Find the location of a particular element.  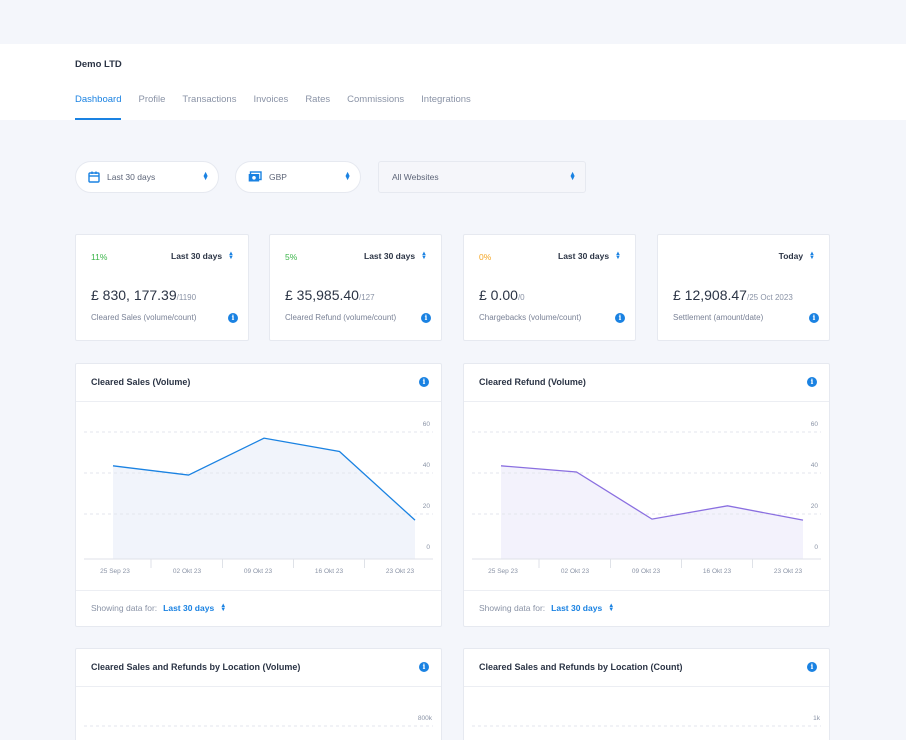

stat-percent: 0% is located at coordinates (485, 257).